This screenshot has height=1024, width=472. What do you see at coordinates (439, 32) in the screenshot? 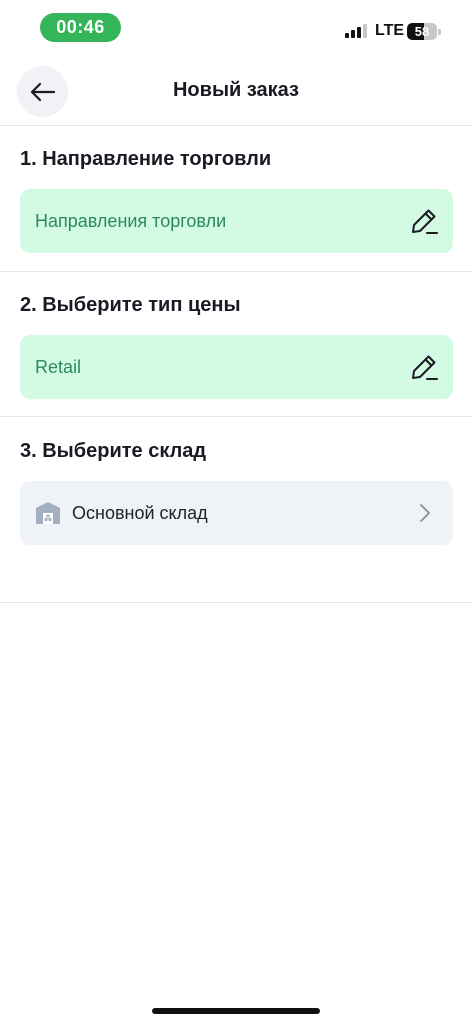
I see `battery-tip` at bounding box center [439, 32].